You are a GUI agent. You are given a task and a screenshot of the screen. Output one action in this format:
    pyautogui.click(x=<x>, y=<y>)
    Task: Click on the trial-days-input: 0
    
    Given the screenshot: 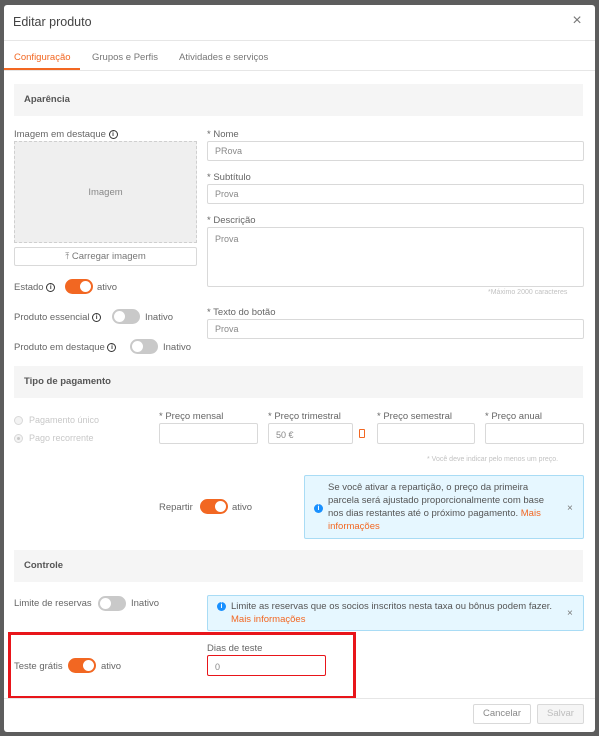 What is the action you would take?
    pyautogui.click(x=266, y=665)
    